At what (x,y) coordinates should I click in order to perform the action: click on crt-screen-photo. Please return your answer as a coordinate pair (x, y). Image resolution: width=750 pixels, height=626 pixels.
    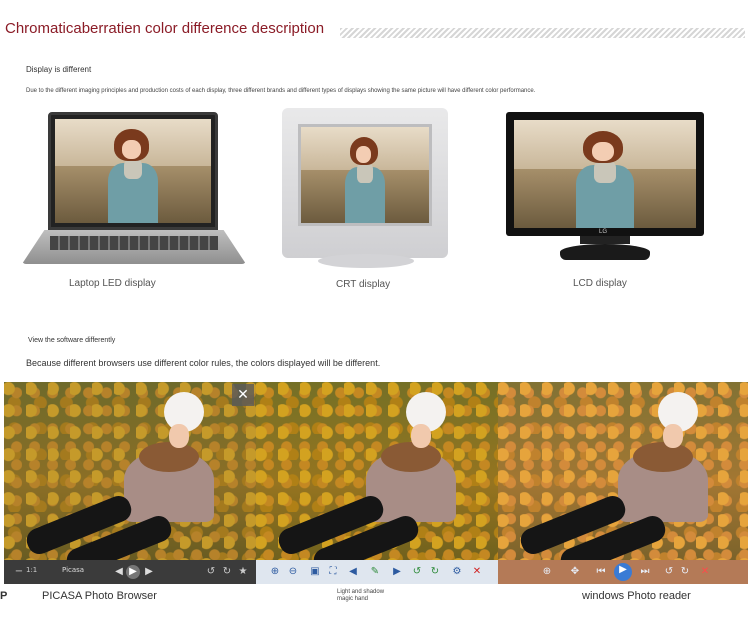
    Looking at the image, I should click on (365, 175).